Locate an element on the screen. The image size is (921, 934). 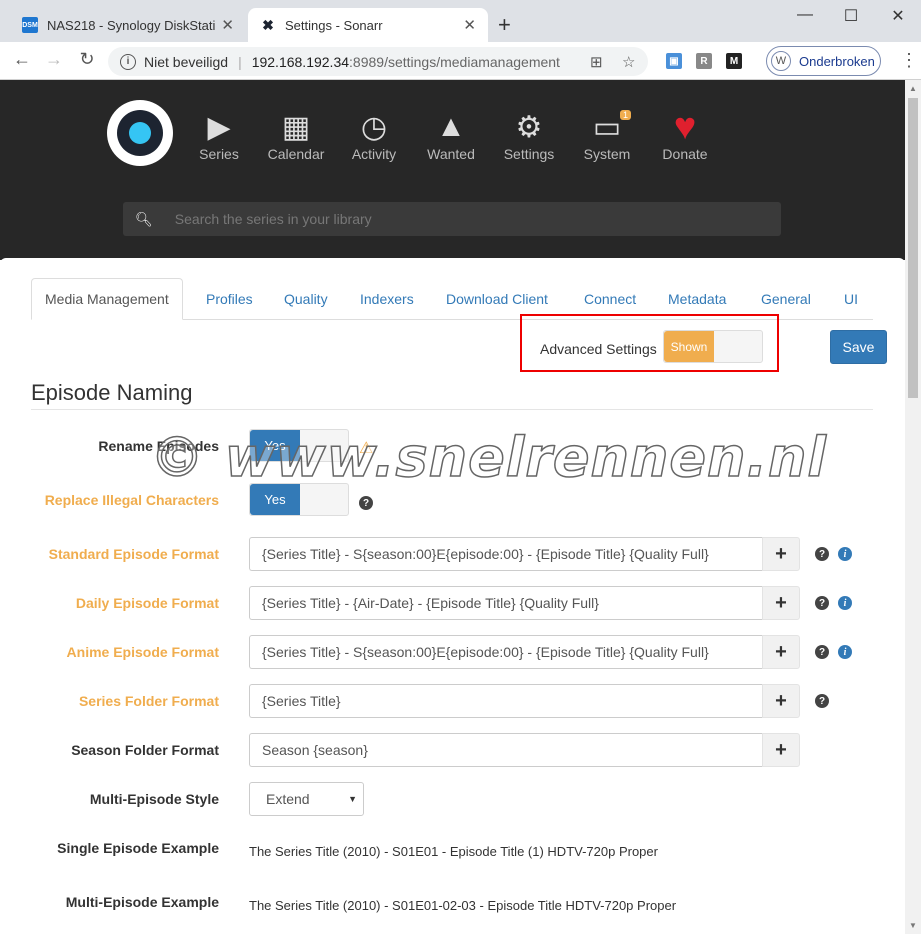
standard-format-input is located at coordinates (506, 554).